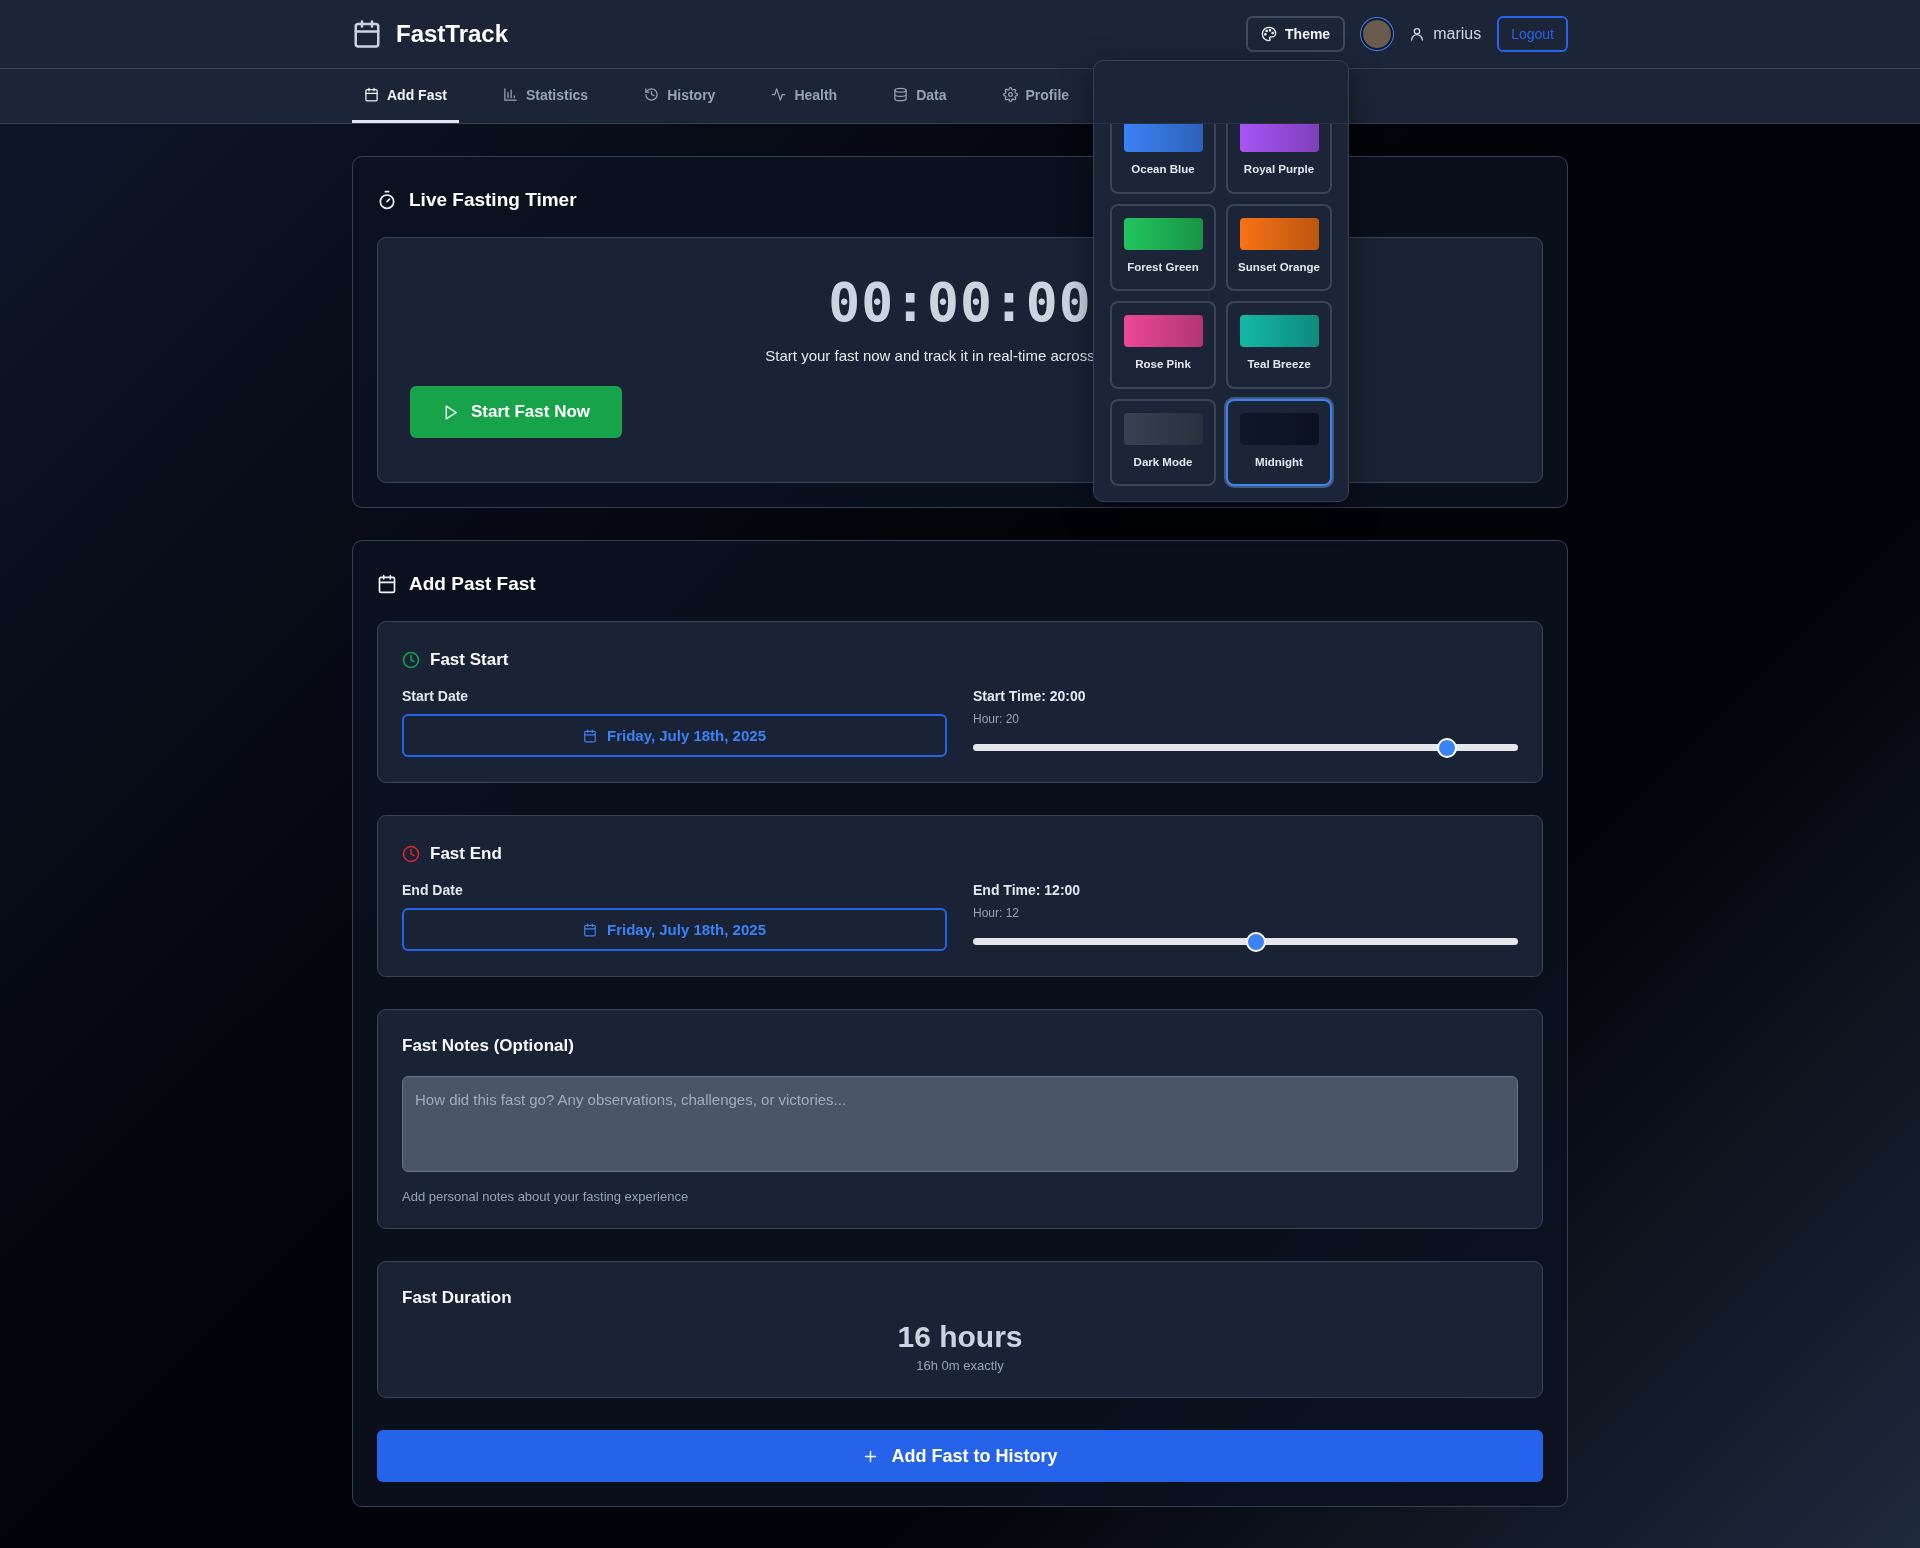 This screenshot has width=1920, height=1548. What do you see at coordinates (457, 1298) in the screenshot?
I see `section-title: Fast Duration` at bounding box center [457, 1298].